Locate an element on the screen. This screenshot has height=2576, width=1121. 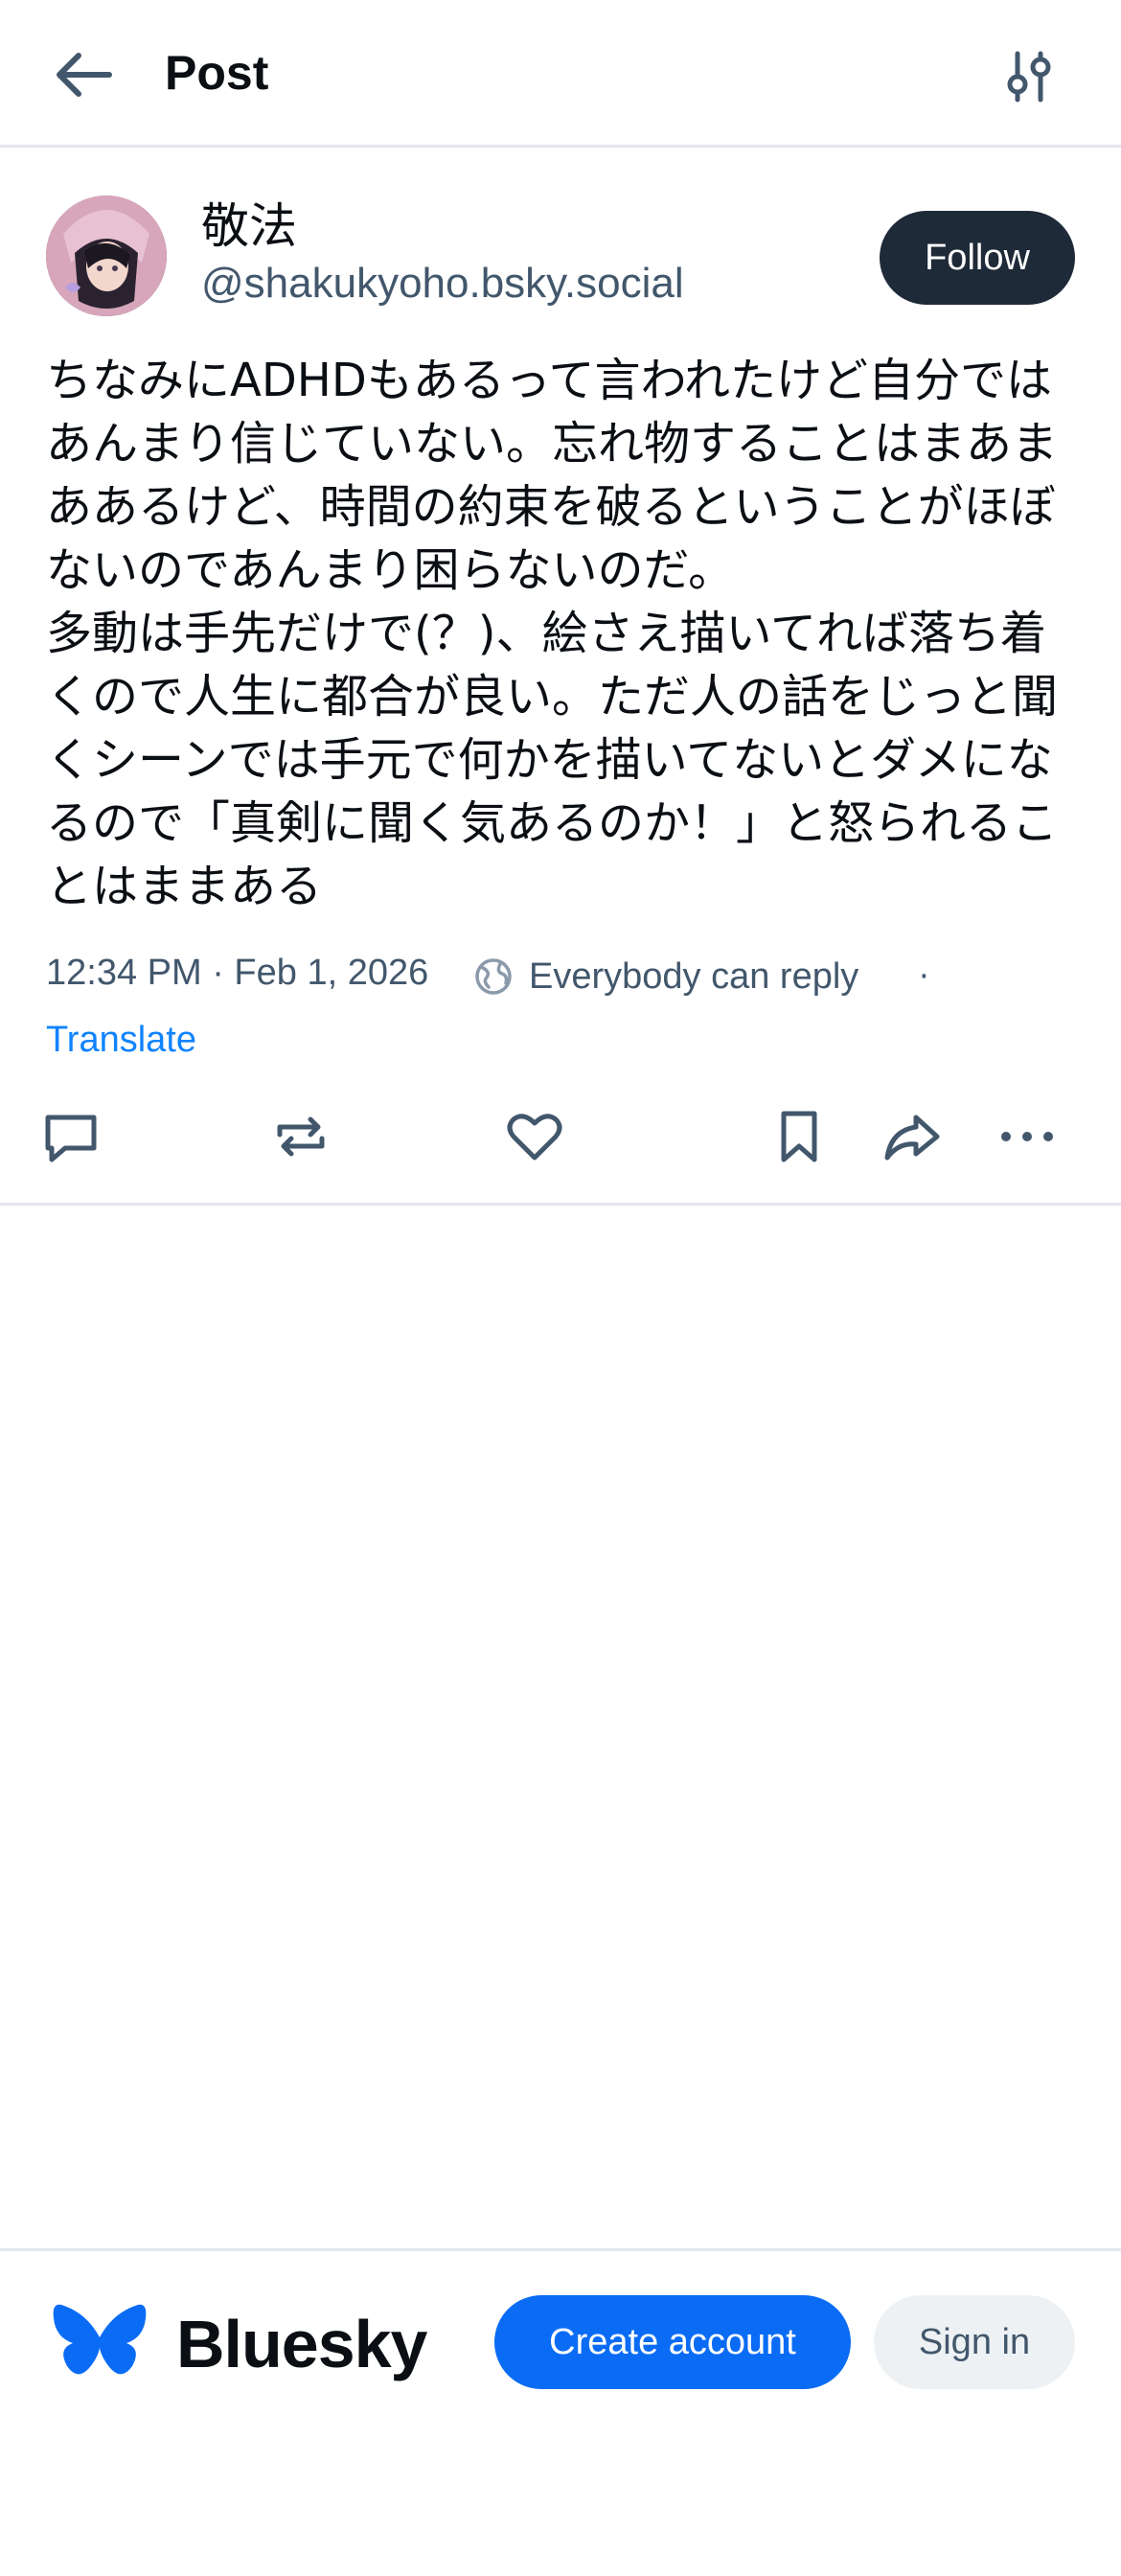
author-handle: @shakukyoho.bsky.social is located at coordinates (443, 284).